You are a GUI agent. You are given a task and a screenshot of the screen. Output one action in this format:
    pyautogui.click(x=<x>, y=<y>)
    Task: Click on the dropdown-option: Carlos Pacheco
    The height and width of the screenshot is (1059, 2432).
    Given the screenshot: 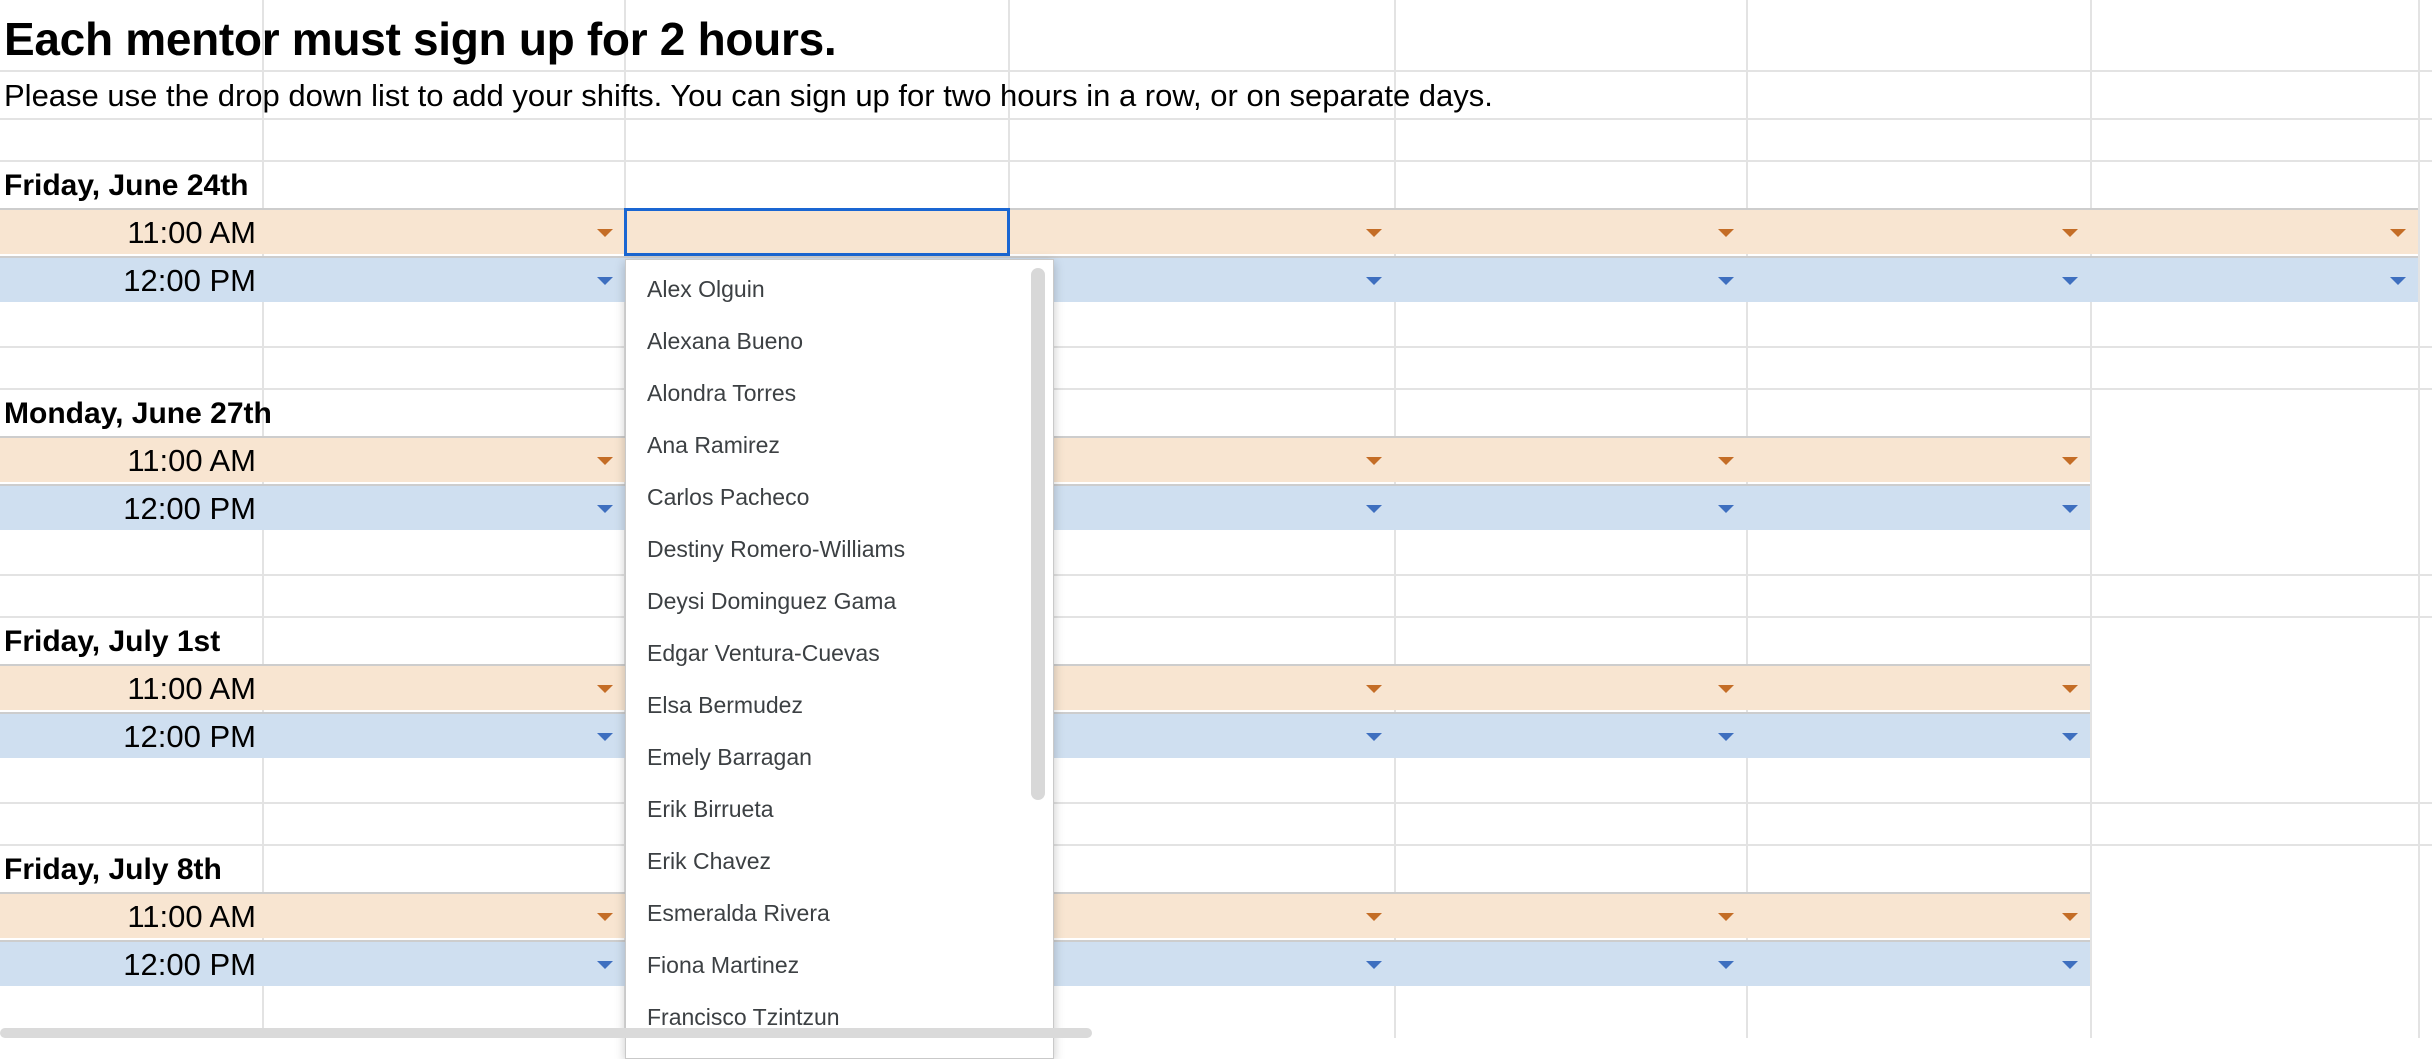 What is the action you would take?
    pyautogui.click(x=839, y=497)
    